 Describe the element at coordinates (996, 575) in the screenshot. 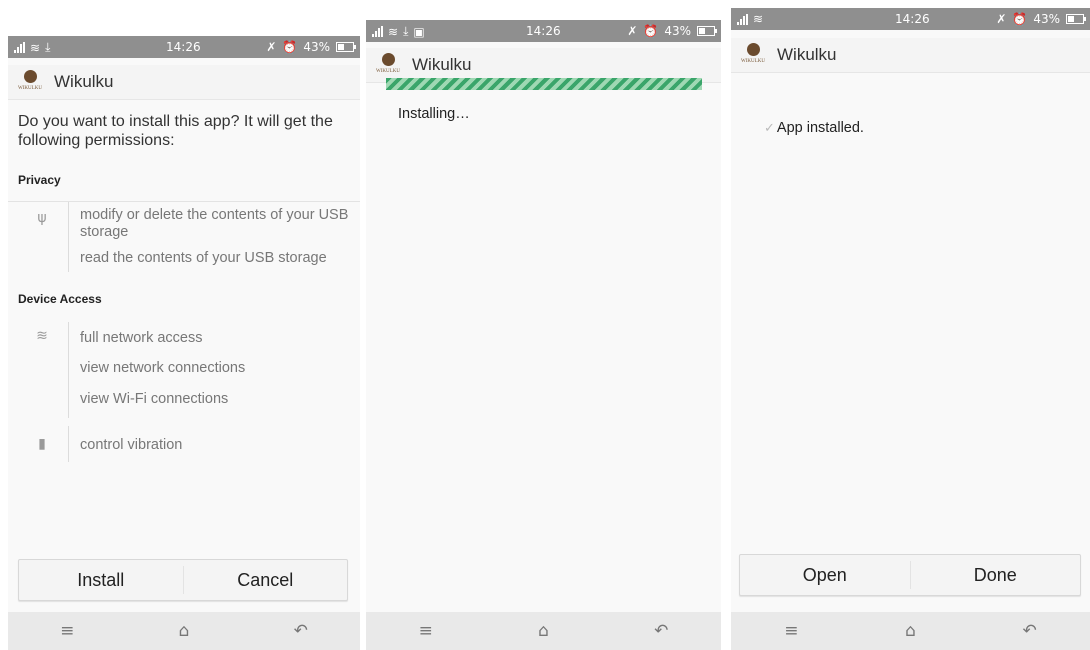

I see `done-button: Done` at that location.